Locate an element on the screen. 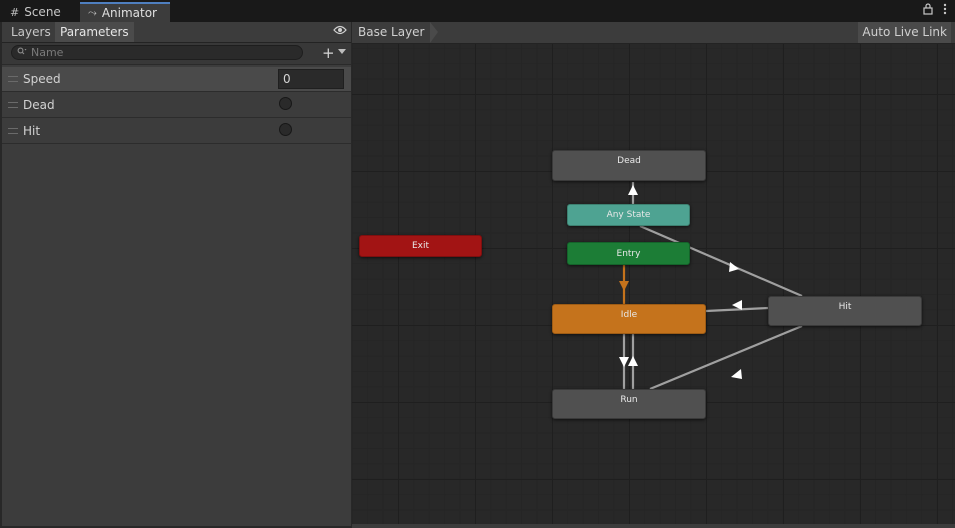  state-label: Run is located at coordinates (629, 400).